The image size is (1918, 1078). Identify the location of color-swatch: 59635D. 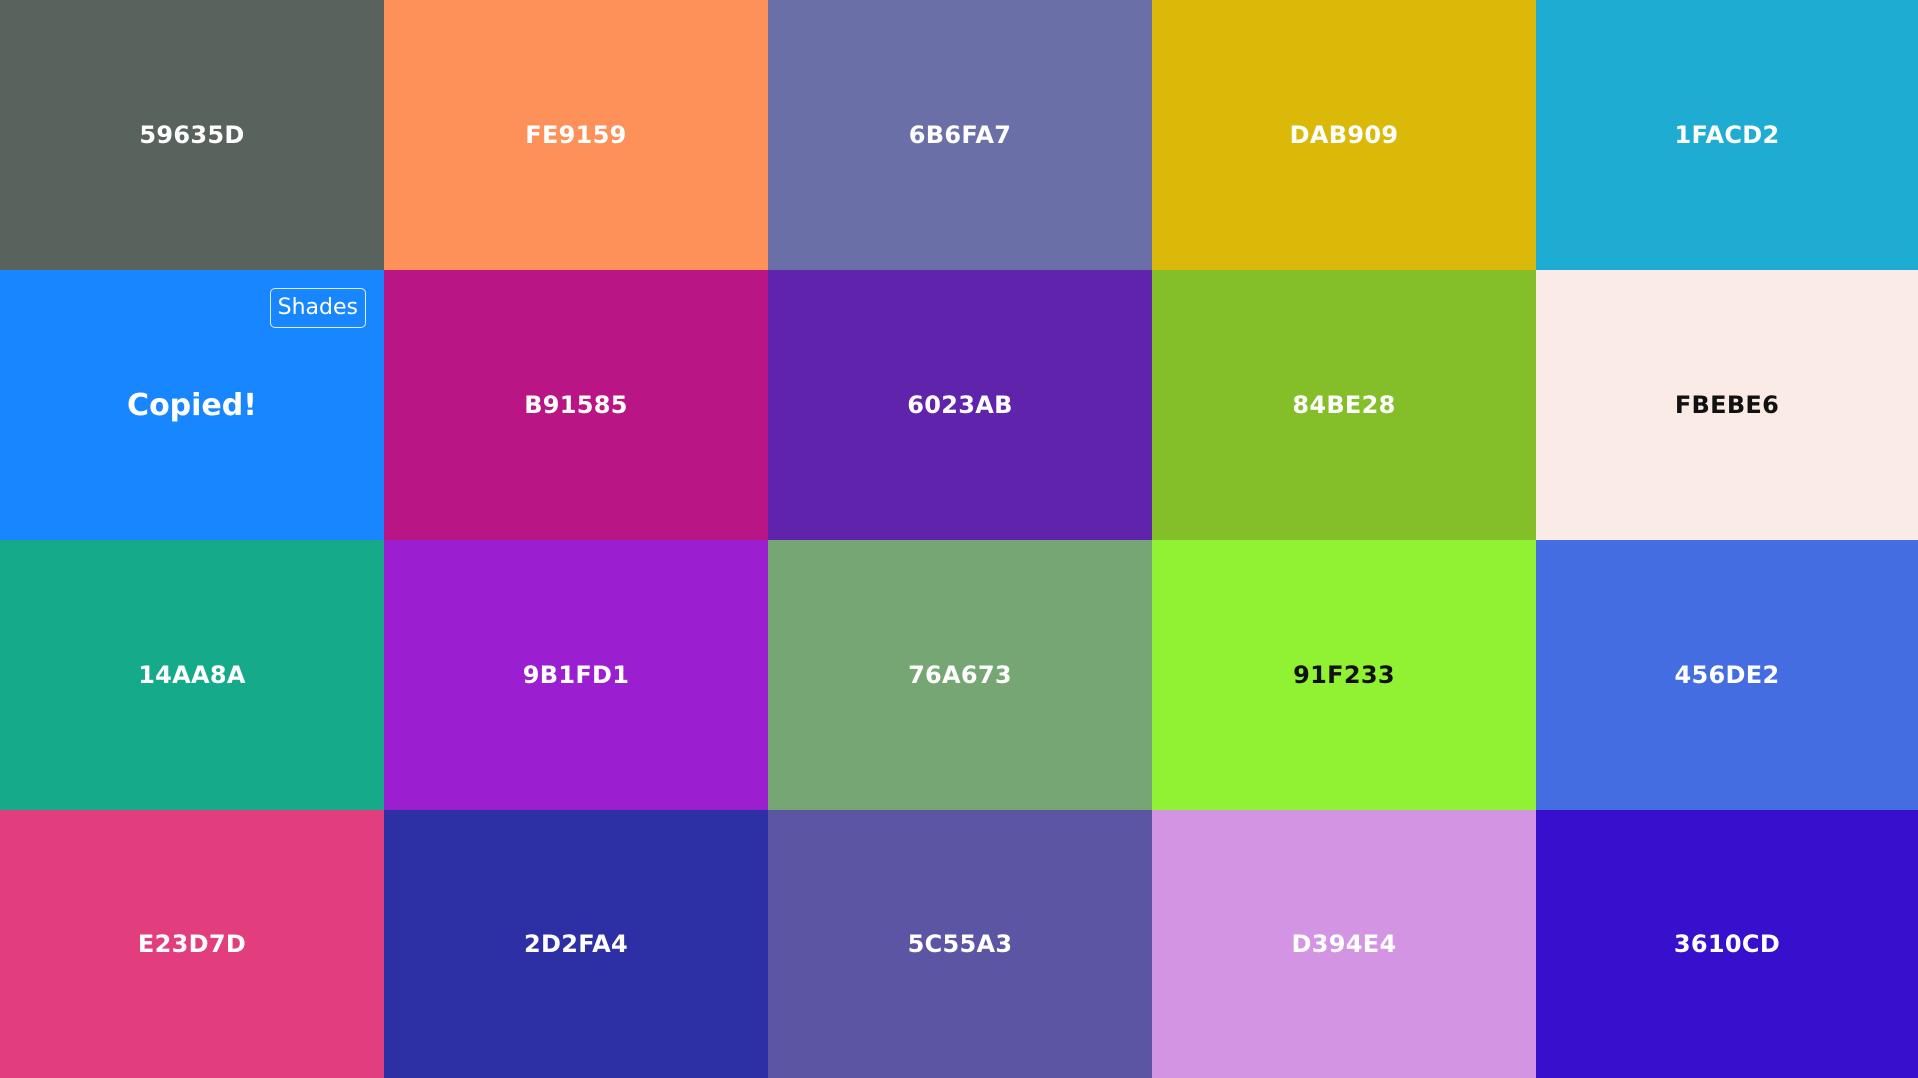
(192, 135).